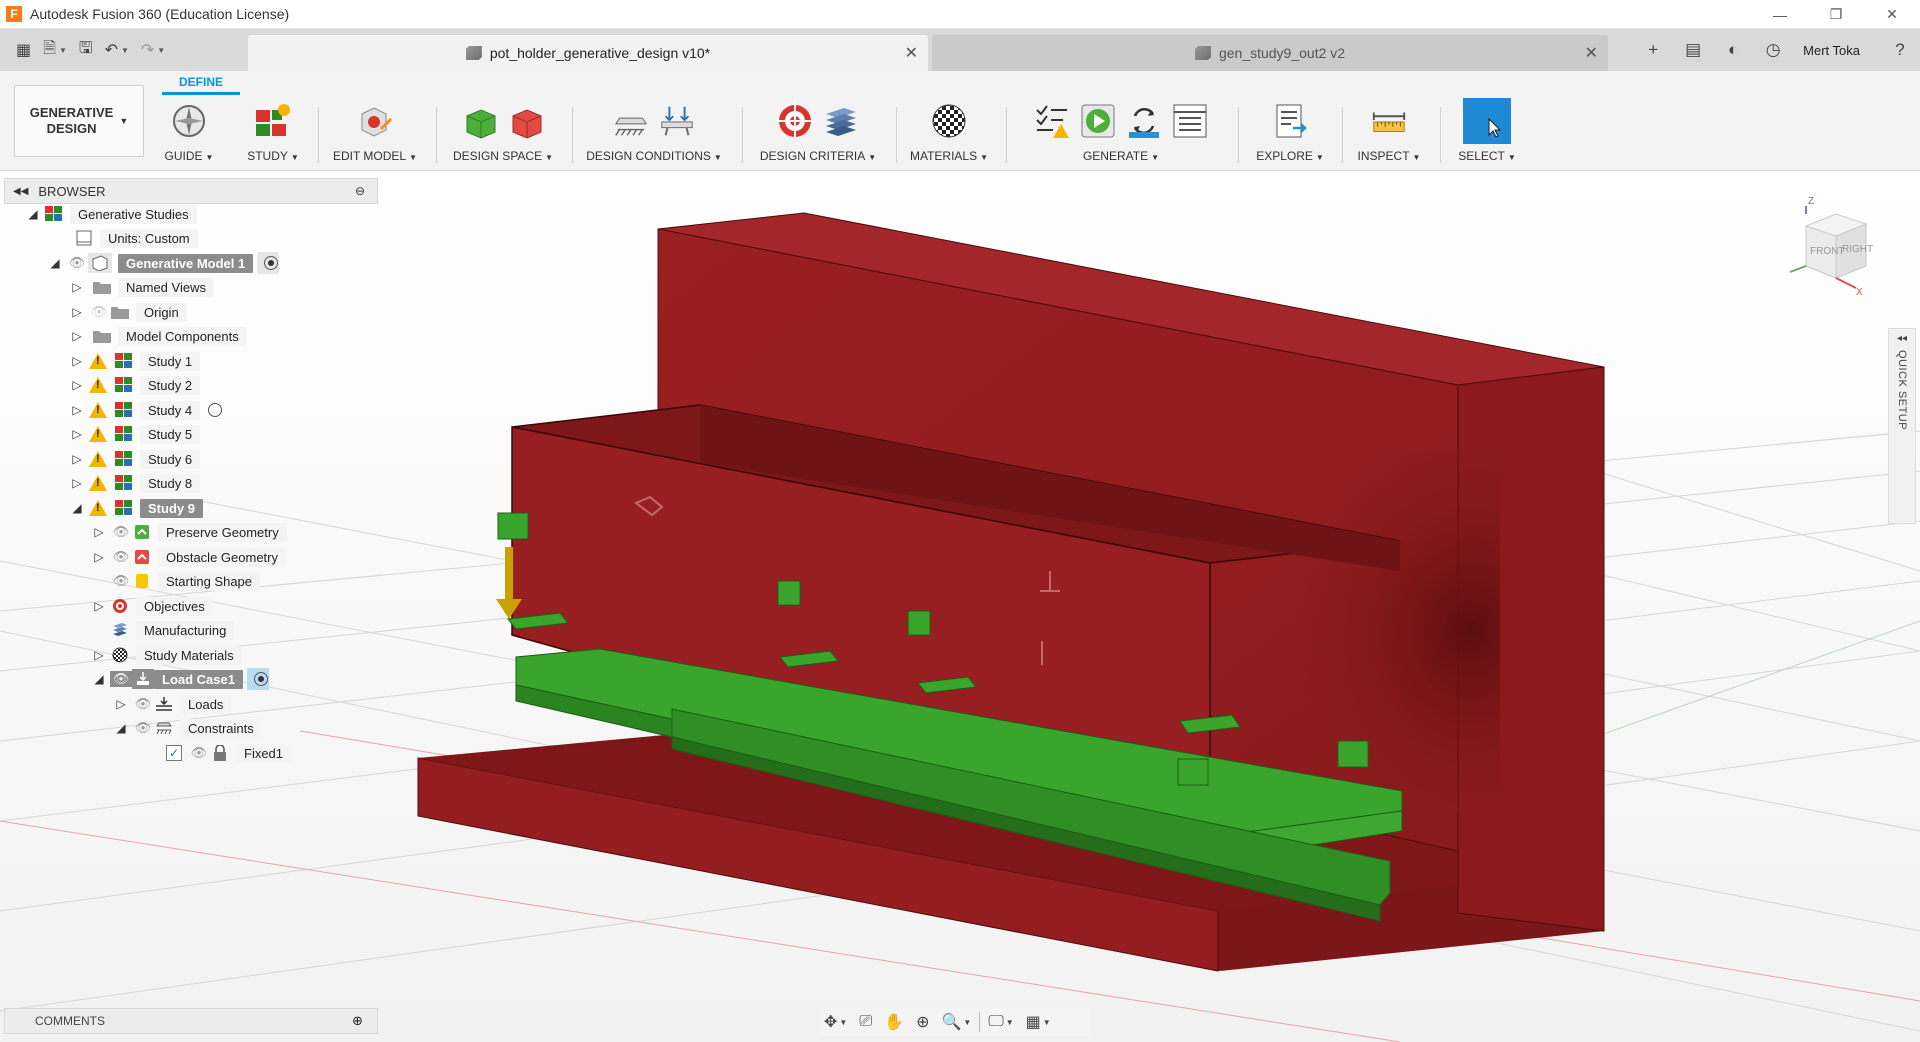 The height and width of the screenshot is (1042, 1920). Describe the element at coordinates (1487, 133) in the screenshot. I see `ribbon-group-select: SELECT ▼` at that location.